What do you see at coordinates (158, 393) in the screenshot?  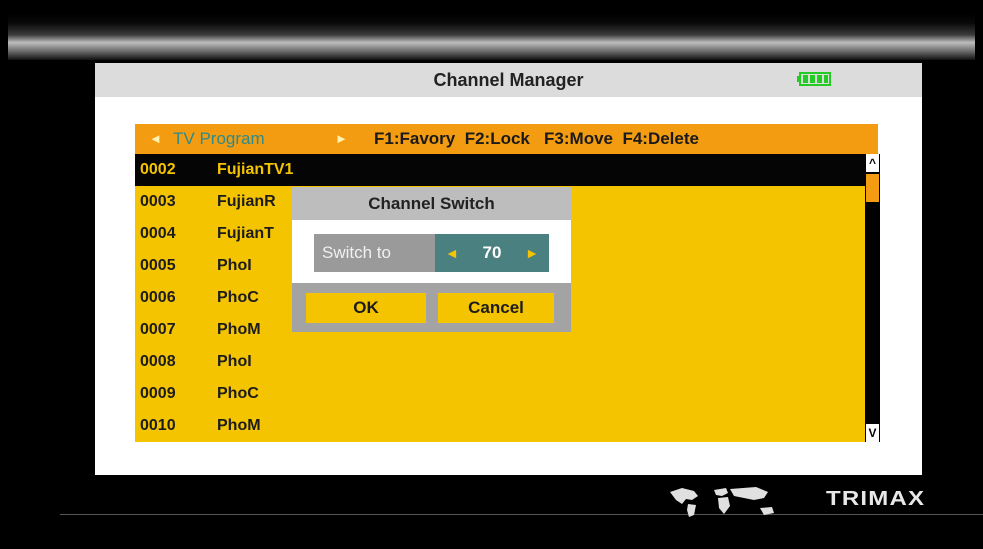 I see `channel-number: 0009` at bounding box center [158, 393].